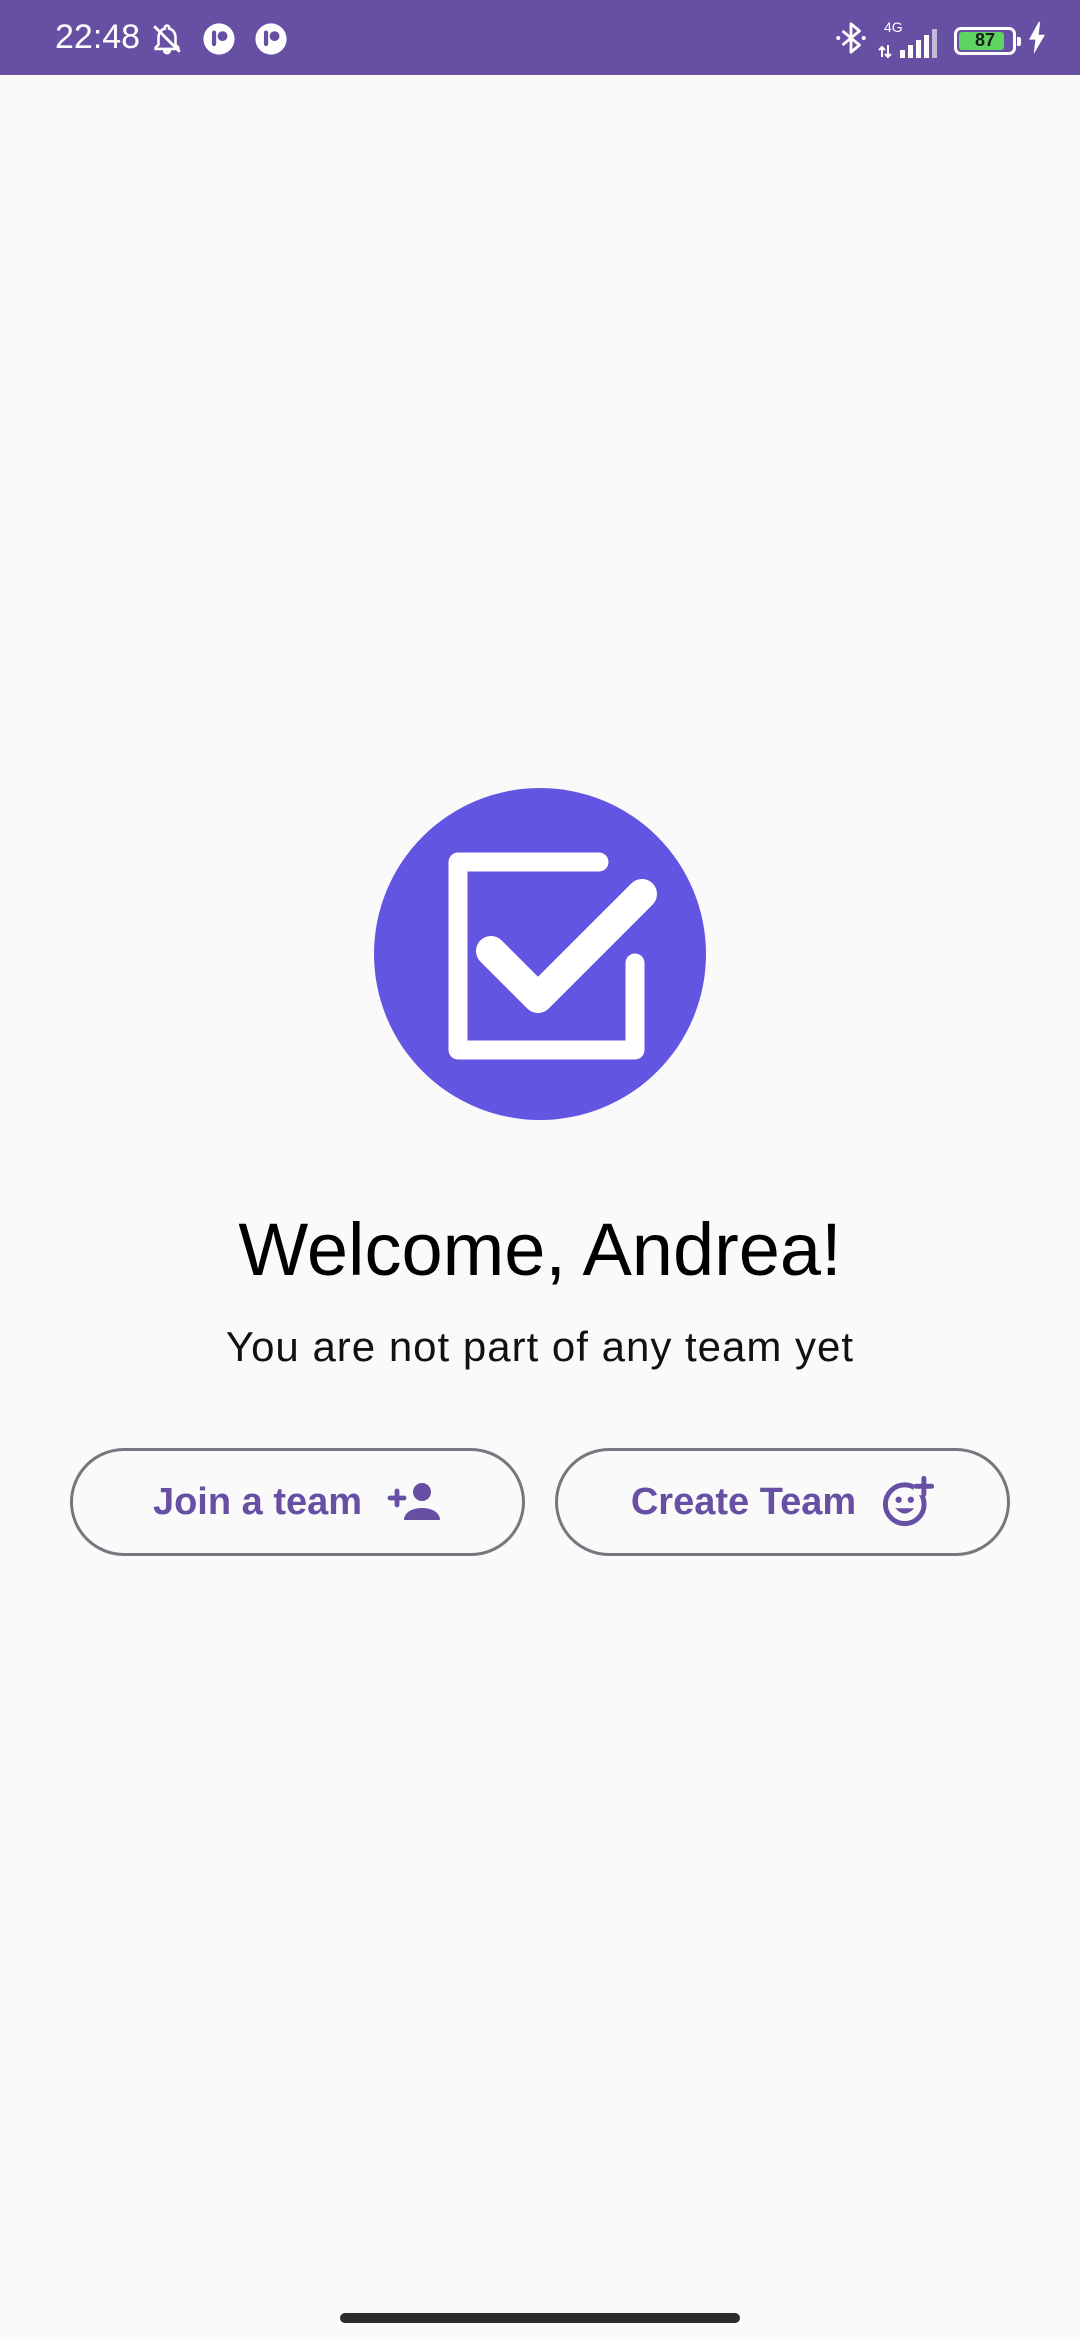 This screenshot has height=2340, width=1080. I want to click on welcome-title: Welcome, Andrea!, so click(540, 1249).